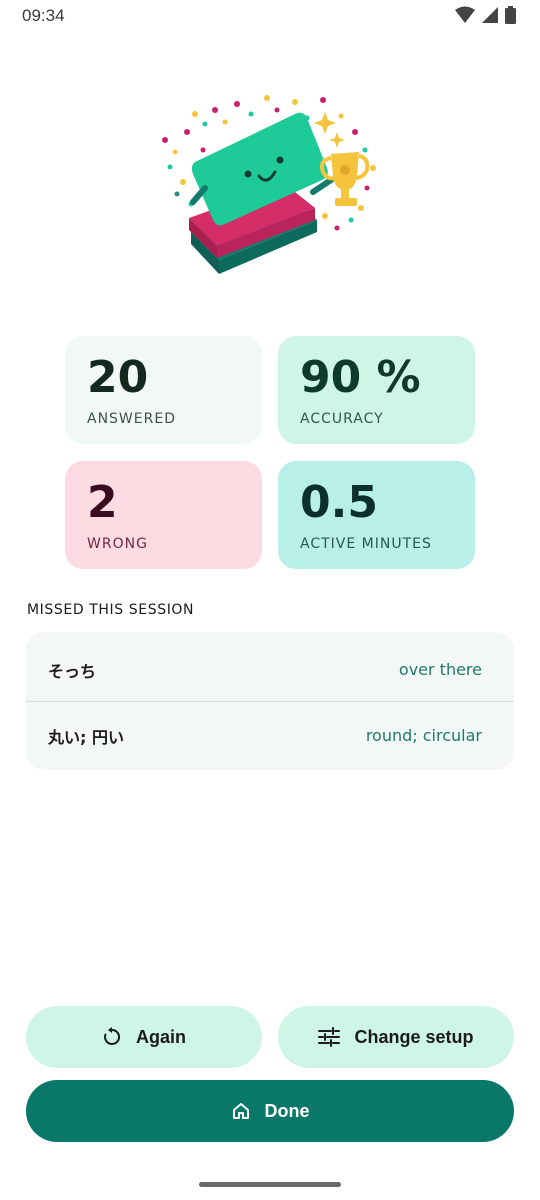 This screenshot has width=540, height=1200. What do you see at coordinates (360, 377) in the screenshot?
I see `accuracy-value: 90 %` at bounding box center [360, 377].